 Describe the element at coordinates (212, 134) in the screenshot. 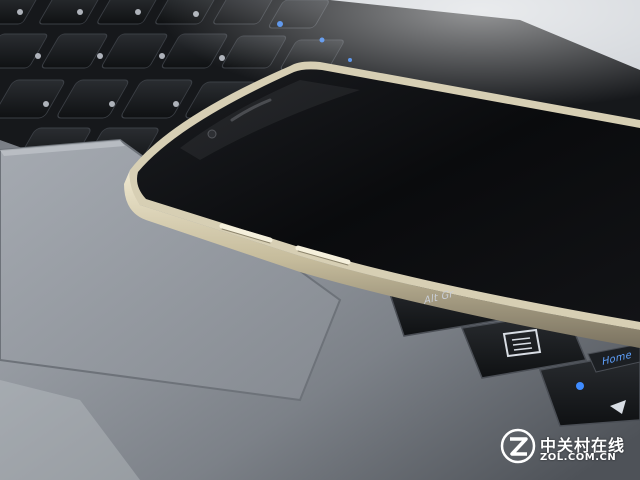

I see `front-camera-icon` at that location.